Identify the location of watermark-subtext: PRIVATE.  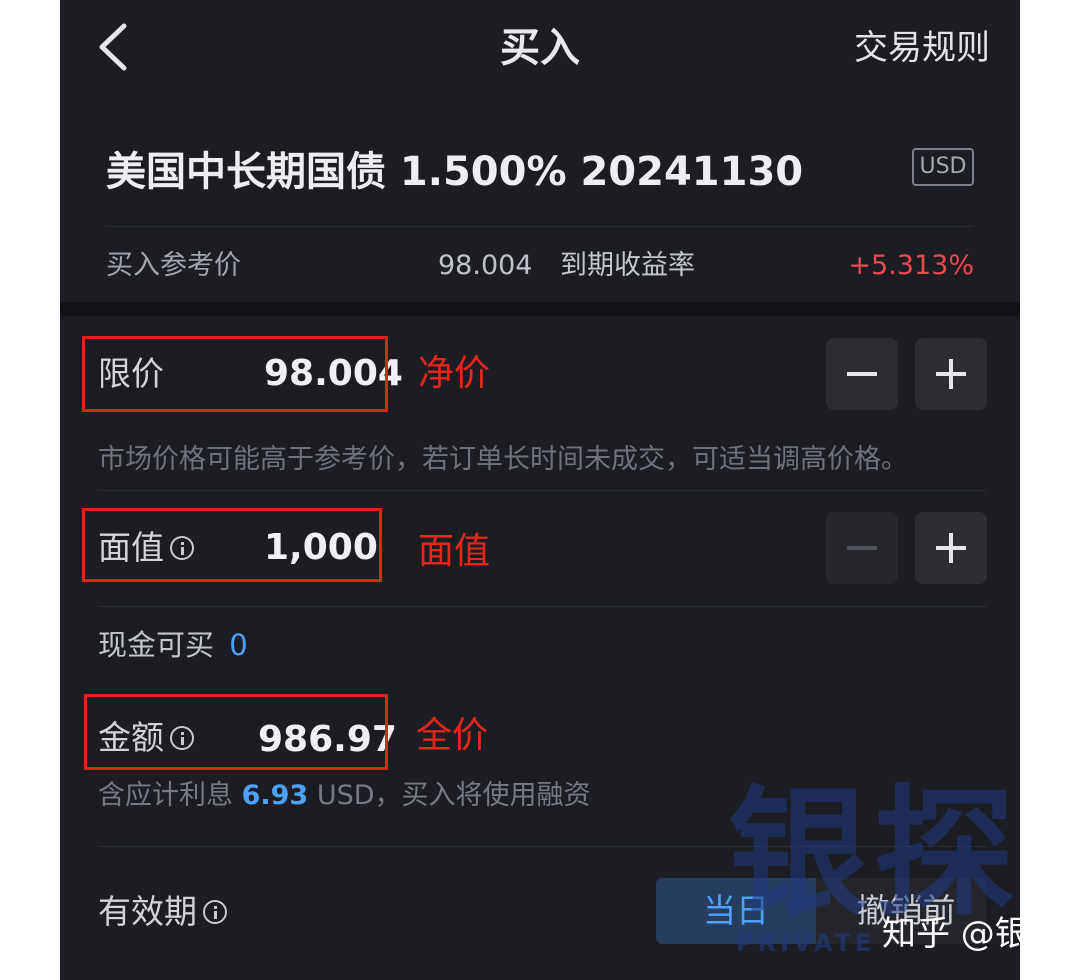
(806, 943).